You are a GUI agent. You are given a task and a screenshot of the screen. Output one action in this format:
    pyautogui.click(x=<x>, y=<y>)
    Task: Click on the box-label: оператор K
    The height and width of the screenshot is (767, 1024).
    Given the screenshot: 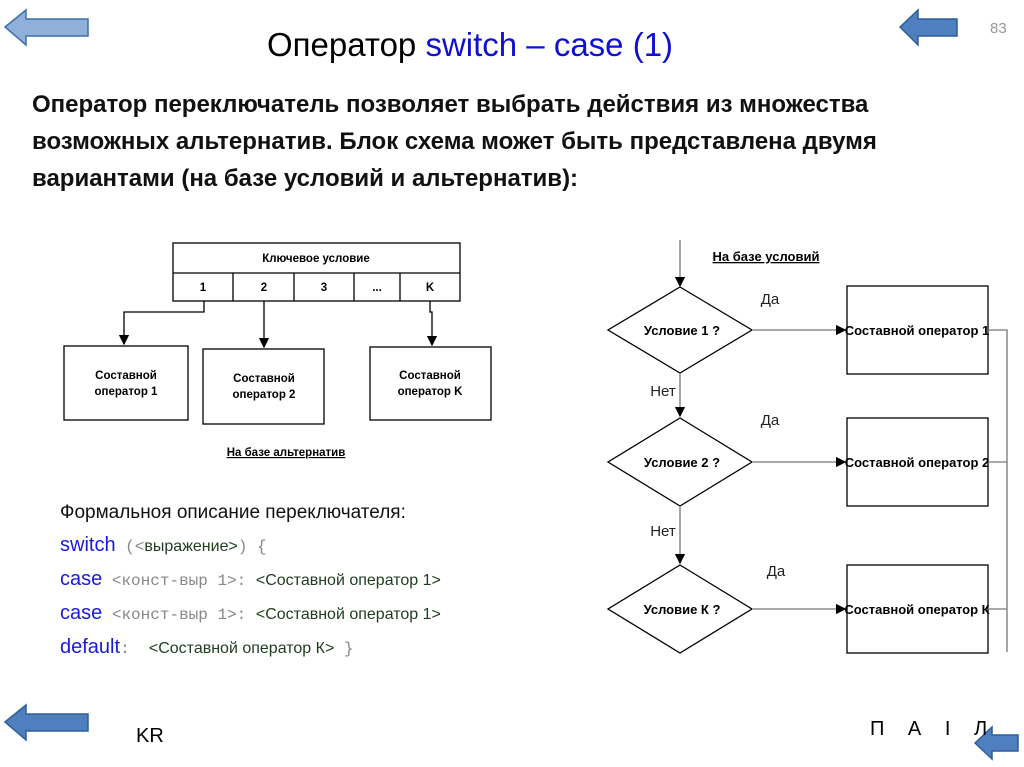 What is the action you would take?
    pyautogui.click(x=431, y=392)
    